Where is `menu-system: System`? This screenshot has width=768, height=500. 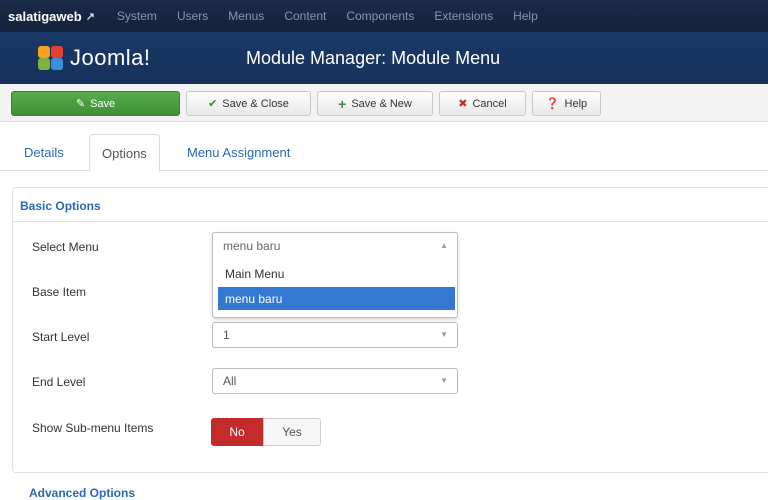
menu-system: System is located at coordinates (137, 16).